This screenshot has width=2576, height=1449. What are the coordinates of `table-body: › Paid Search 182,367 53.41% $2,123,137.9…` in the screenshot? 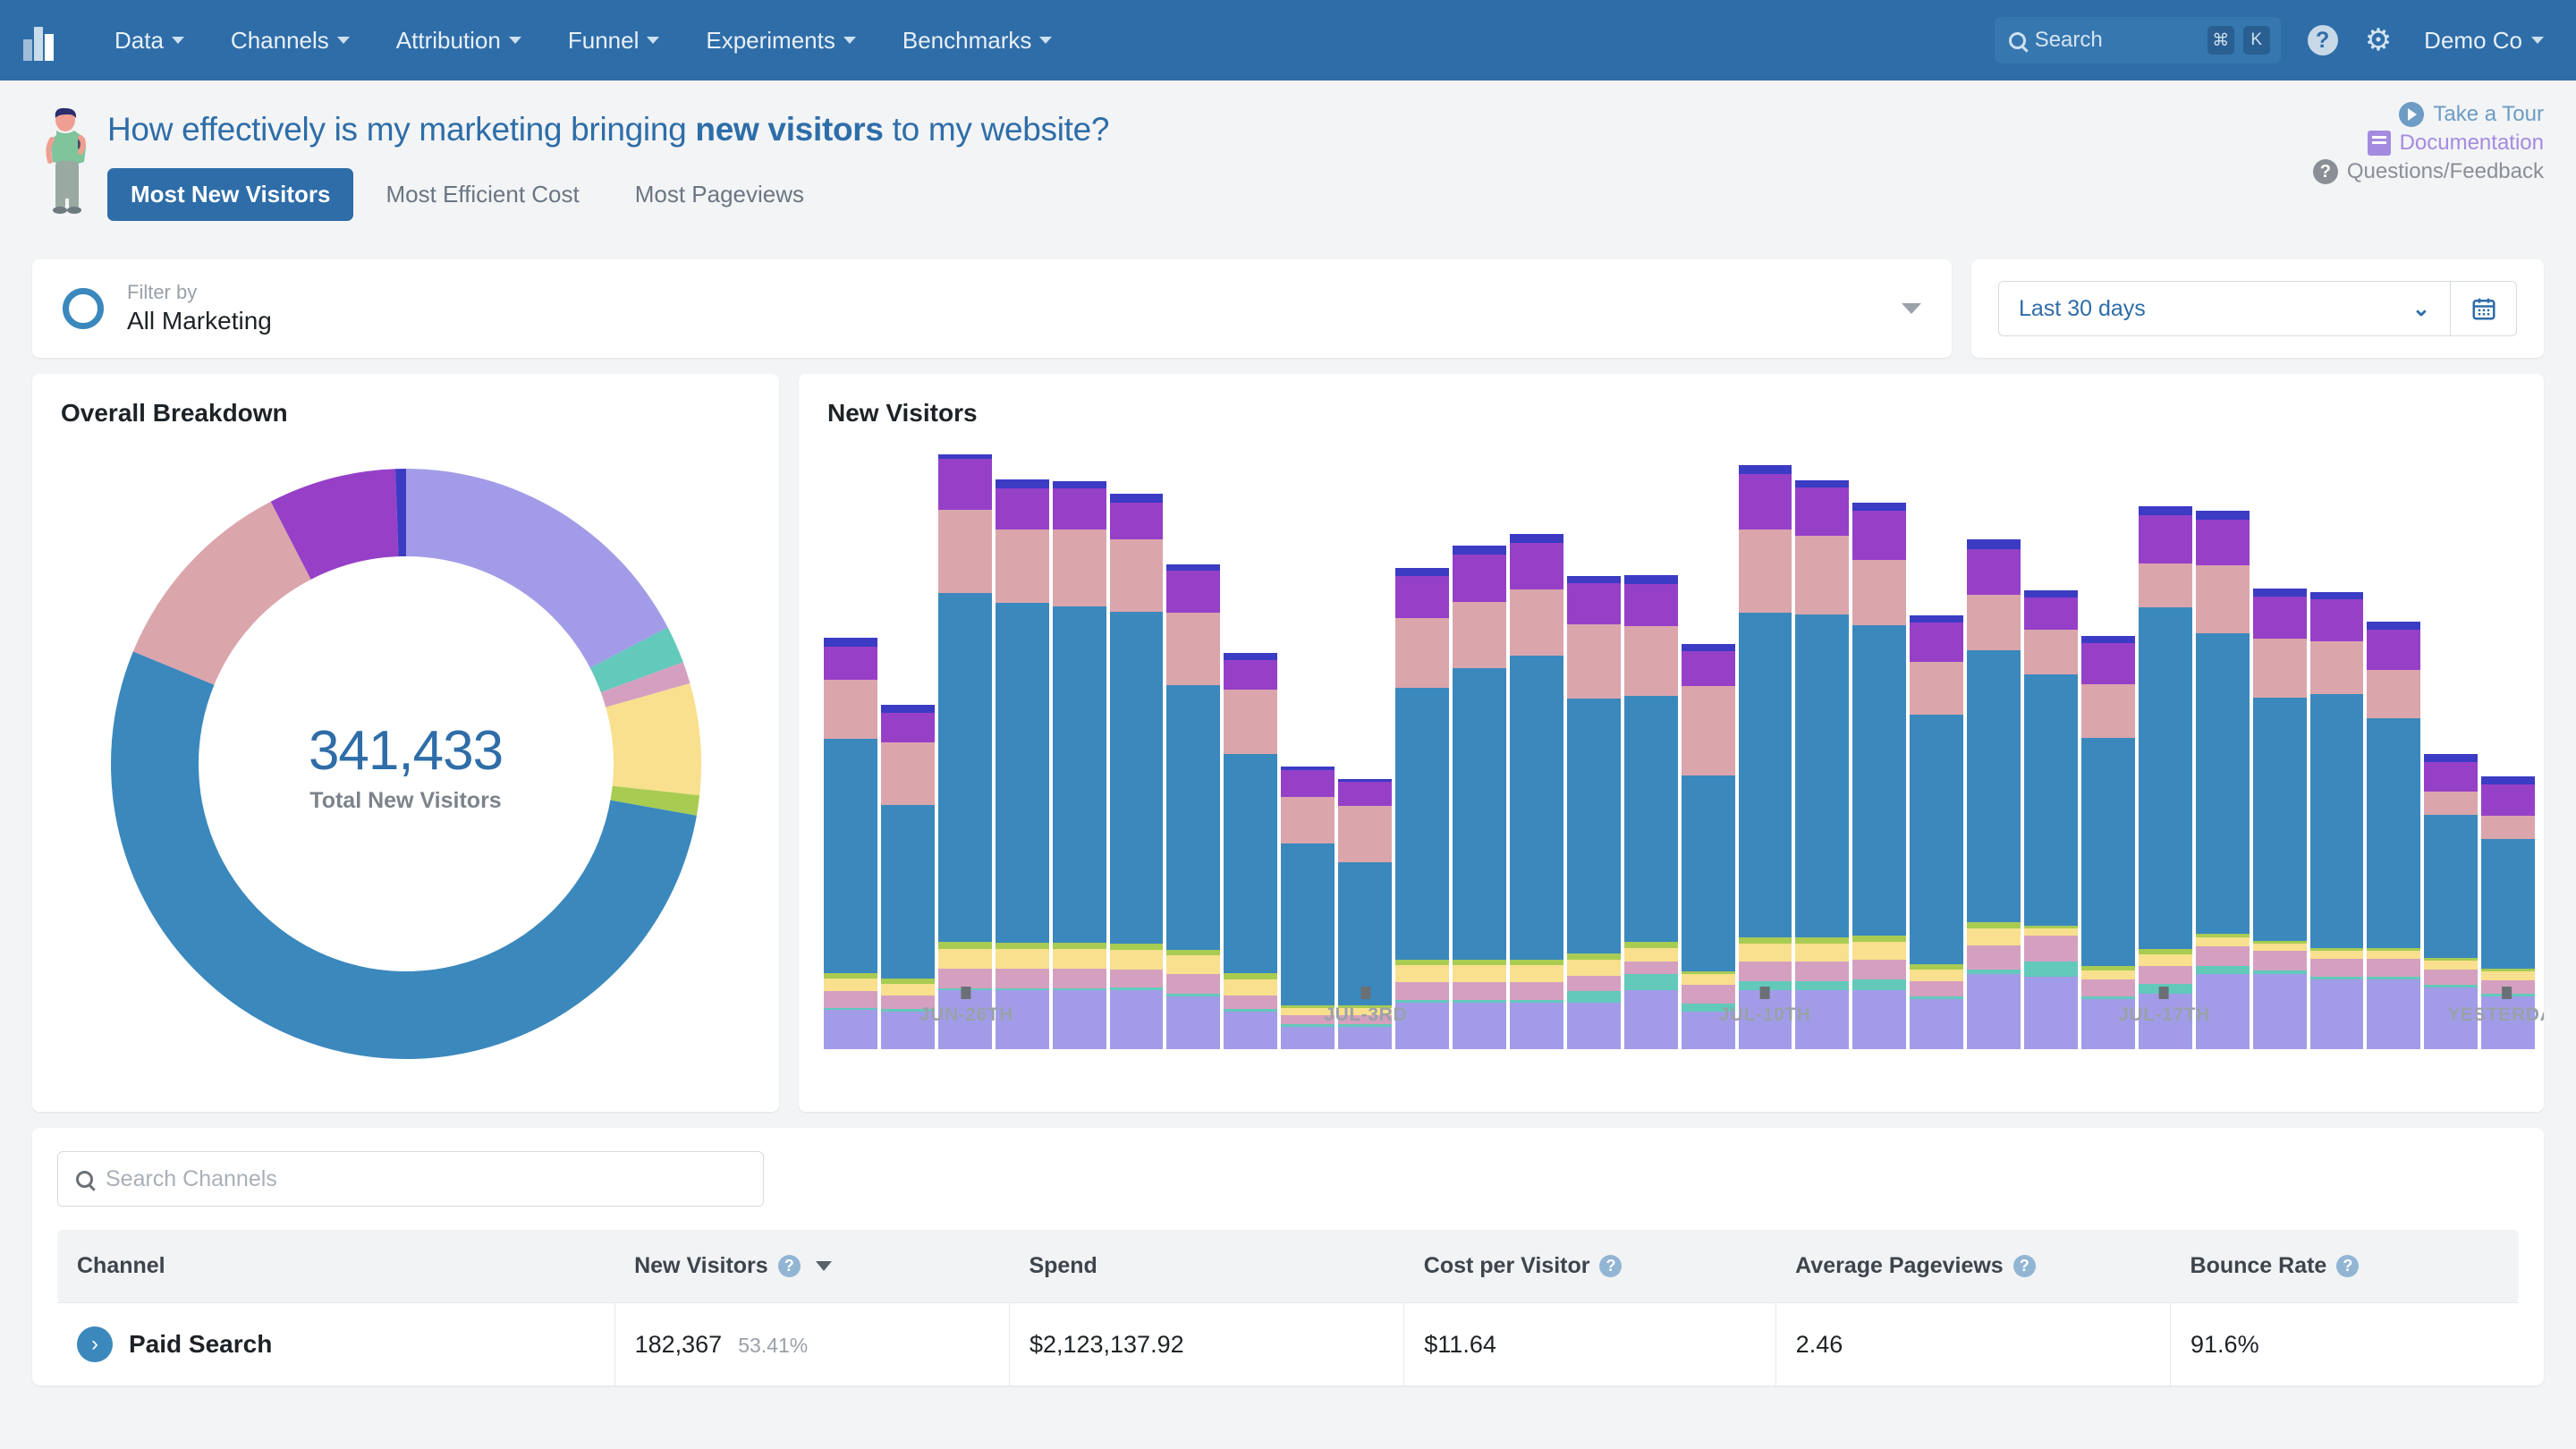 It's located at (1288, 1343).